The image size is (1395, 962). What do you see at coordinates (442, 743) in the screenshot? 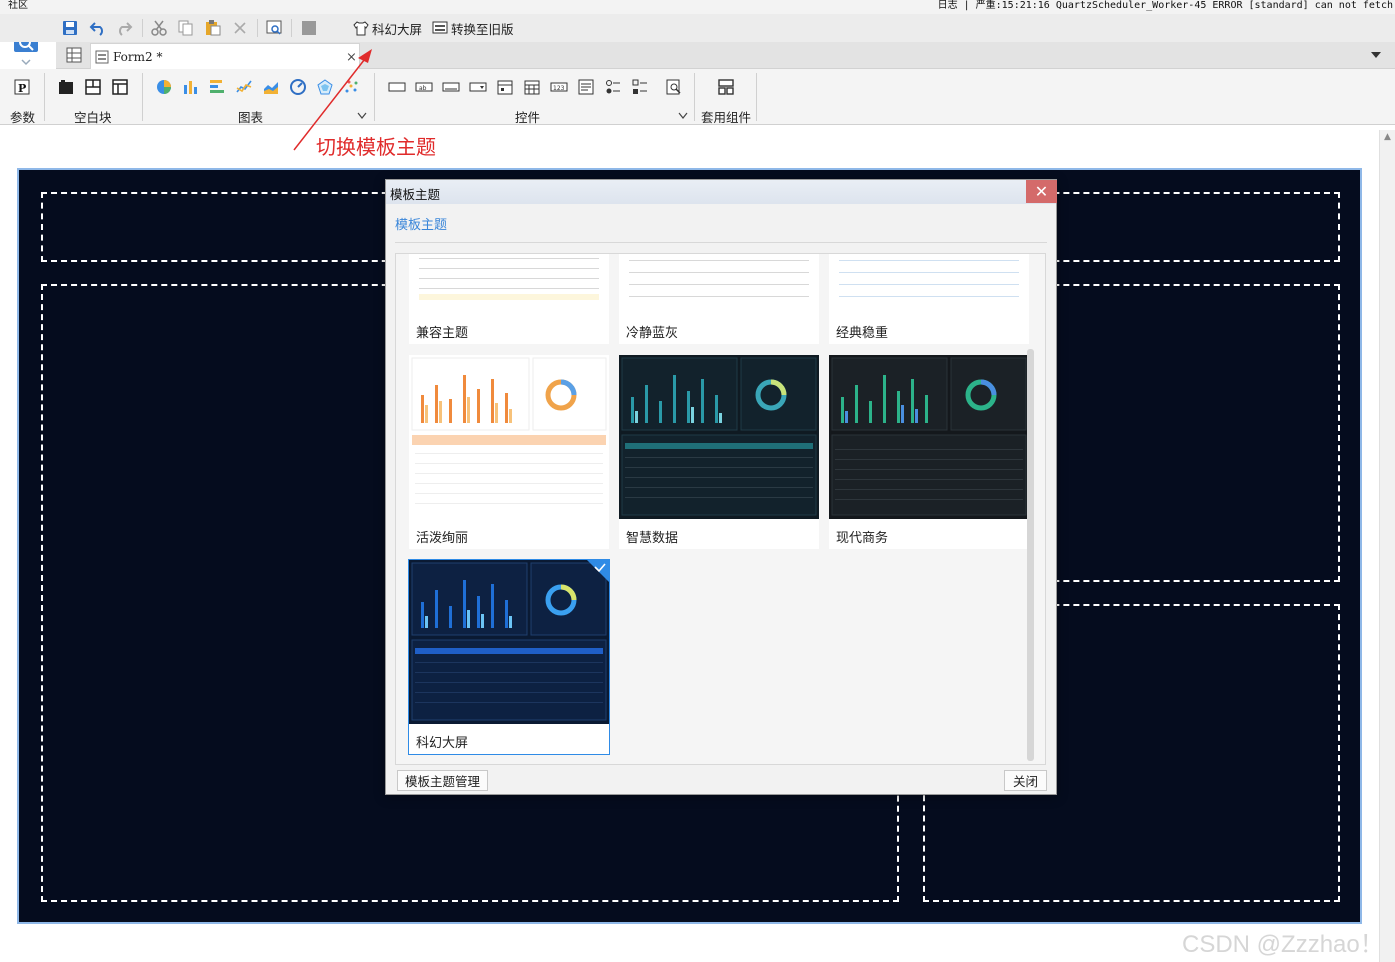
I see `theme-name: 科幻大屏` at bounding box center [442, 743].